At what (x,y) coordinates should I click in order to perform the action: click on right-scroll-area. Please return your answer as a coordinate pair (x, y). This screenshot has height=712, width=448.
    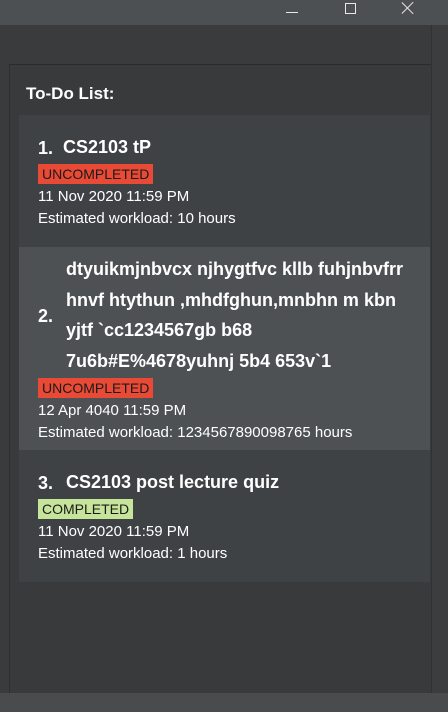
    Looking at the image, I should click on (439, 359).